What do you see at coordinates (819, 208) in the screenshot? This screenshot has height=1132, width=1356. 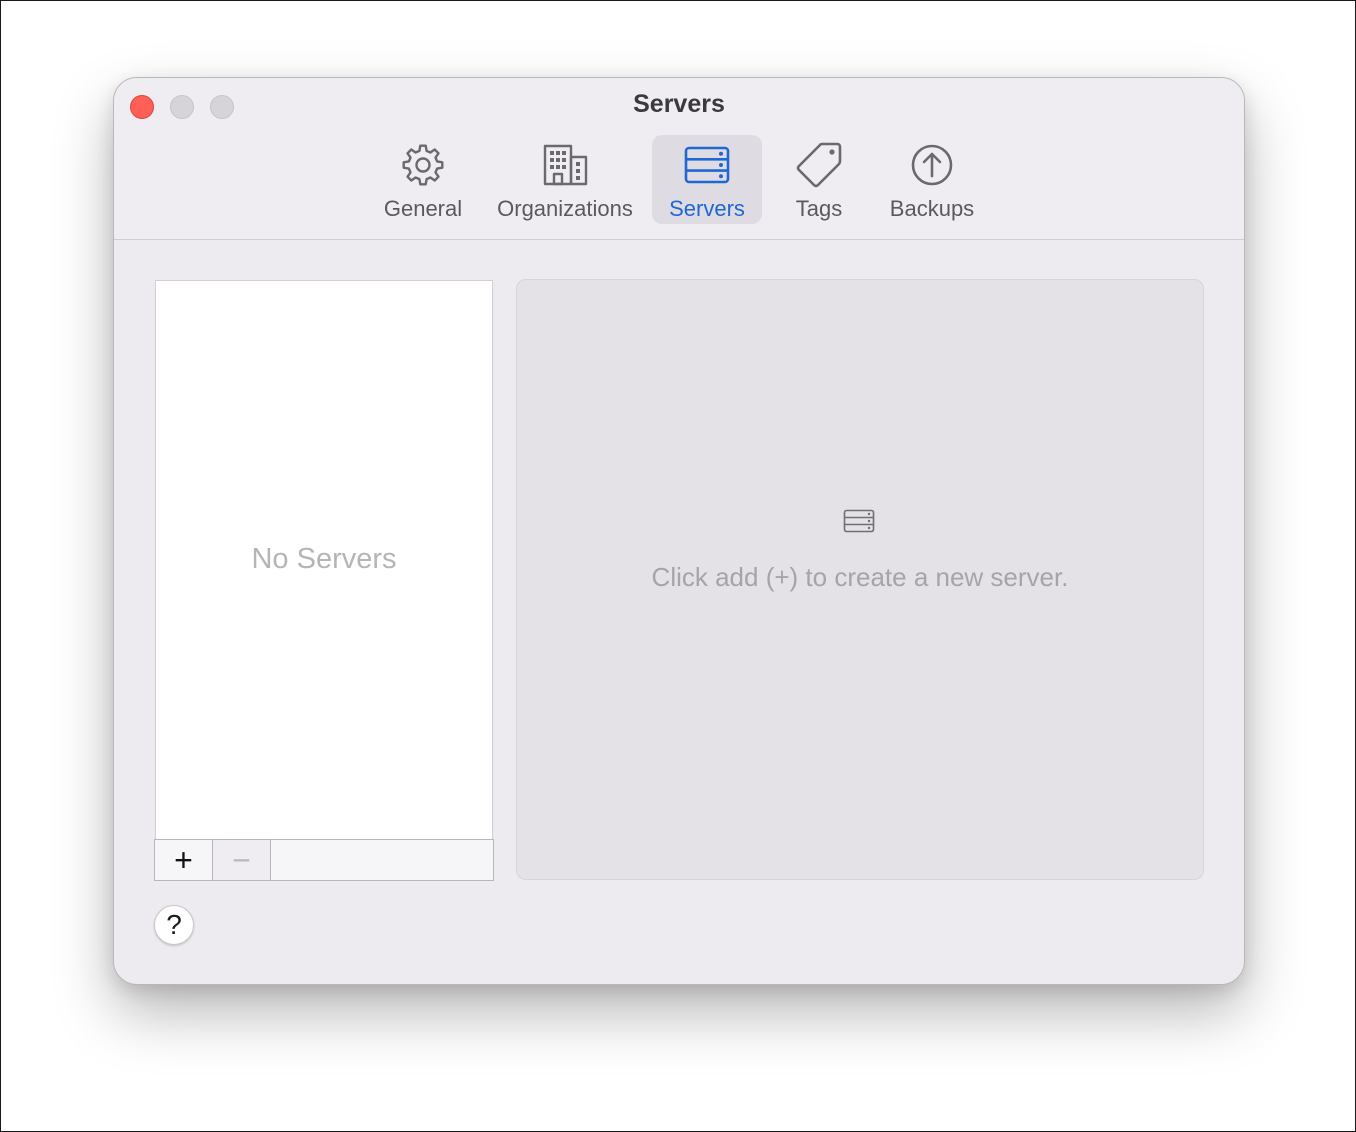 I see `tab-tags-label: Tags` at bounding box center [819, 208].